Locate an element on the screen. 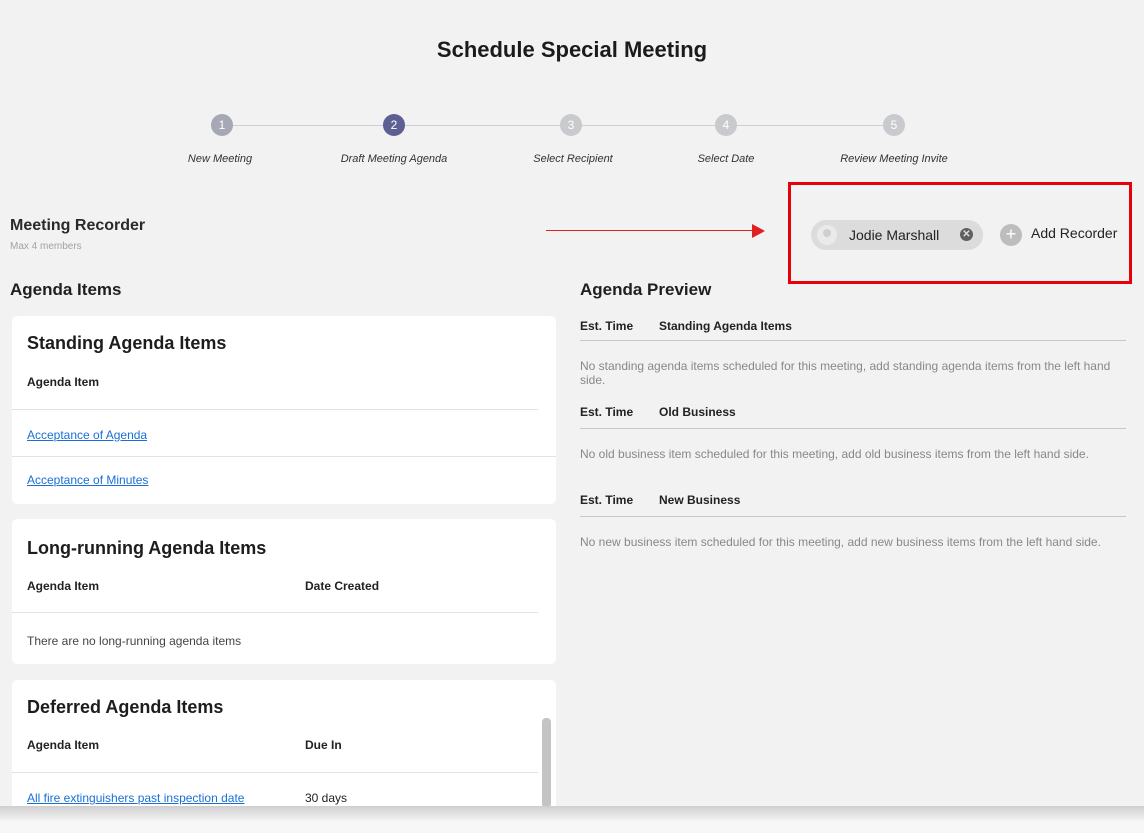 The image size is (1144, 833). step-4-label: Select Date is located at coordinates (726, 159).